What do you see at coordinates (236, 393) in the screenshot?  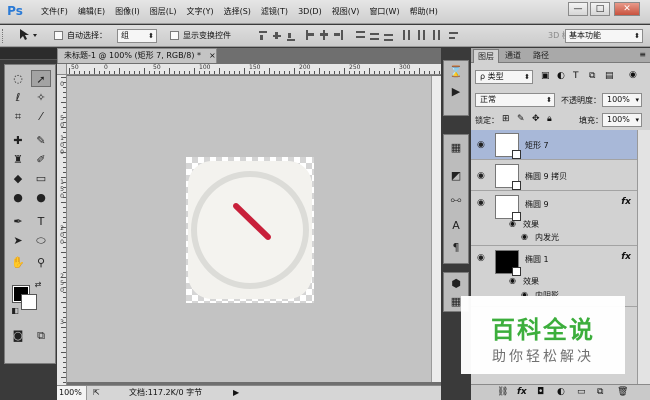 I see `status-arrow-icon: ▶` at bounding box center [236, 393].